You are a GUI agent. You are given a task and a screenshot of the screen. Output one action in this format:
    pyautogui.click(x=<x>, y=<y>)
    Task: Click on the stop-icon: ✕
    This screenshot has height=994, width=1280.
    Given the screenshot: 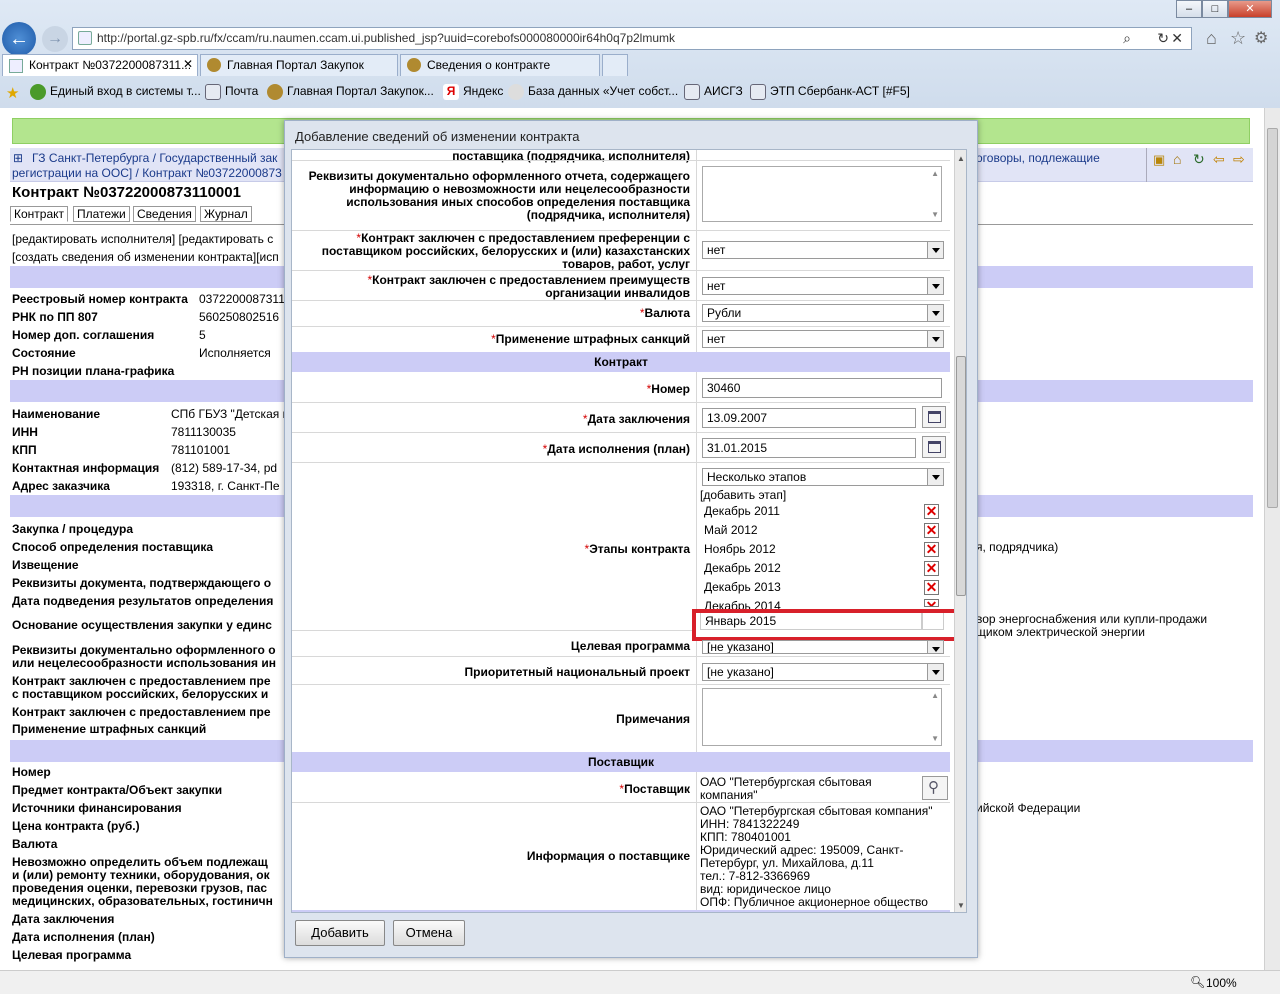 What is the action you would take?
    pyautogui.click(x=1177, y=38)
    